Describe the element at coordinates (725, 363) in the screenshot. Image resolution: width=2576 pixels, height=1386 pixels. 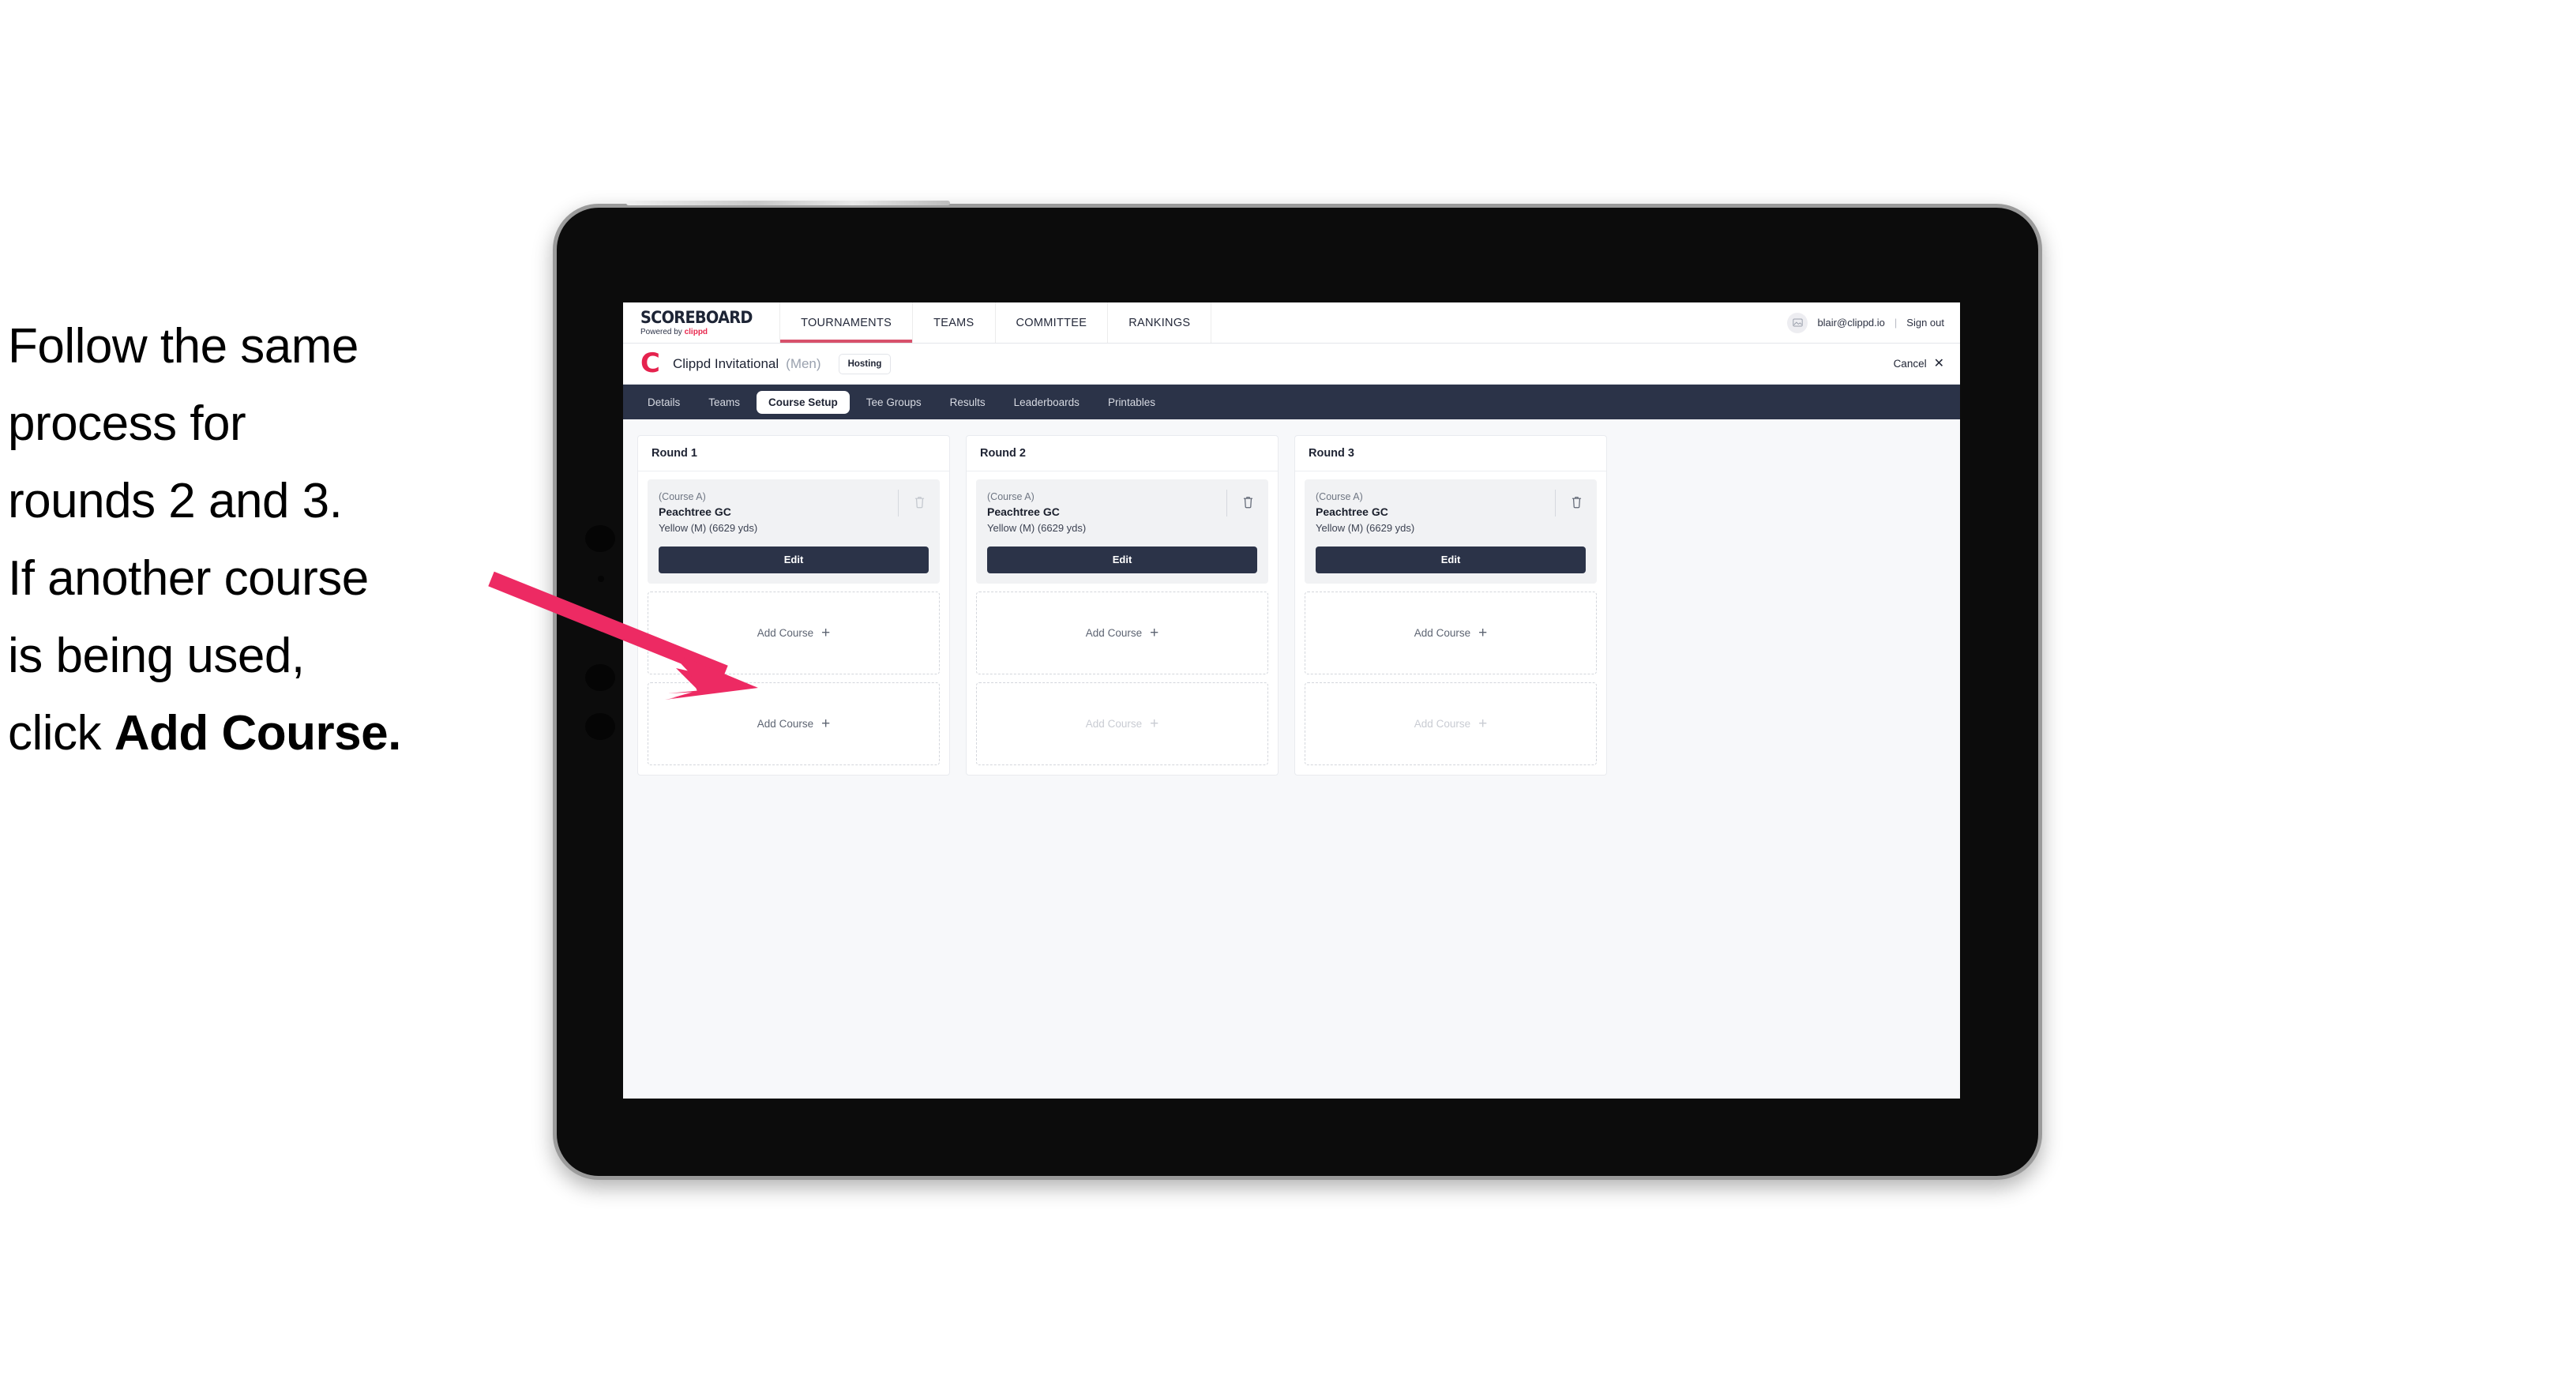
I see `tournament-name: Clippd Invitational` at that location.